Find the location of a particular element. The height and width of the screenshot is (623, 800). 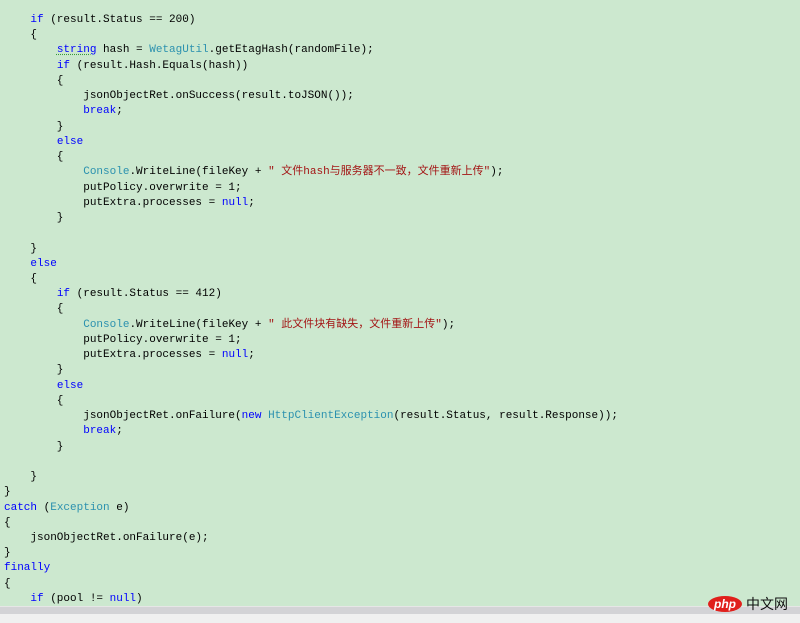

php-cn-watermark-logo: php 中文网 is located at coordinates (748, 604).